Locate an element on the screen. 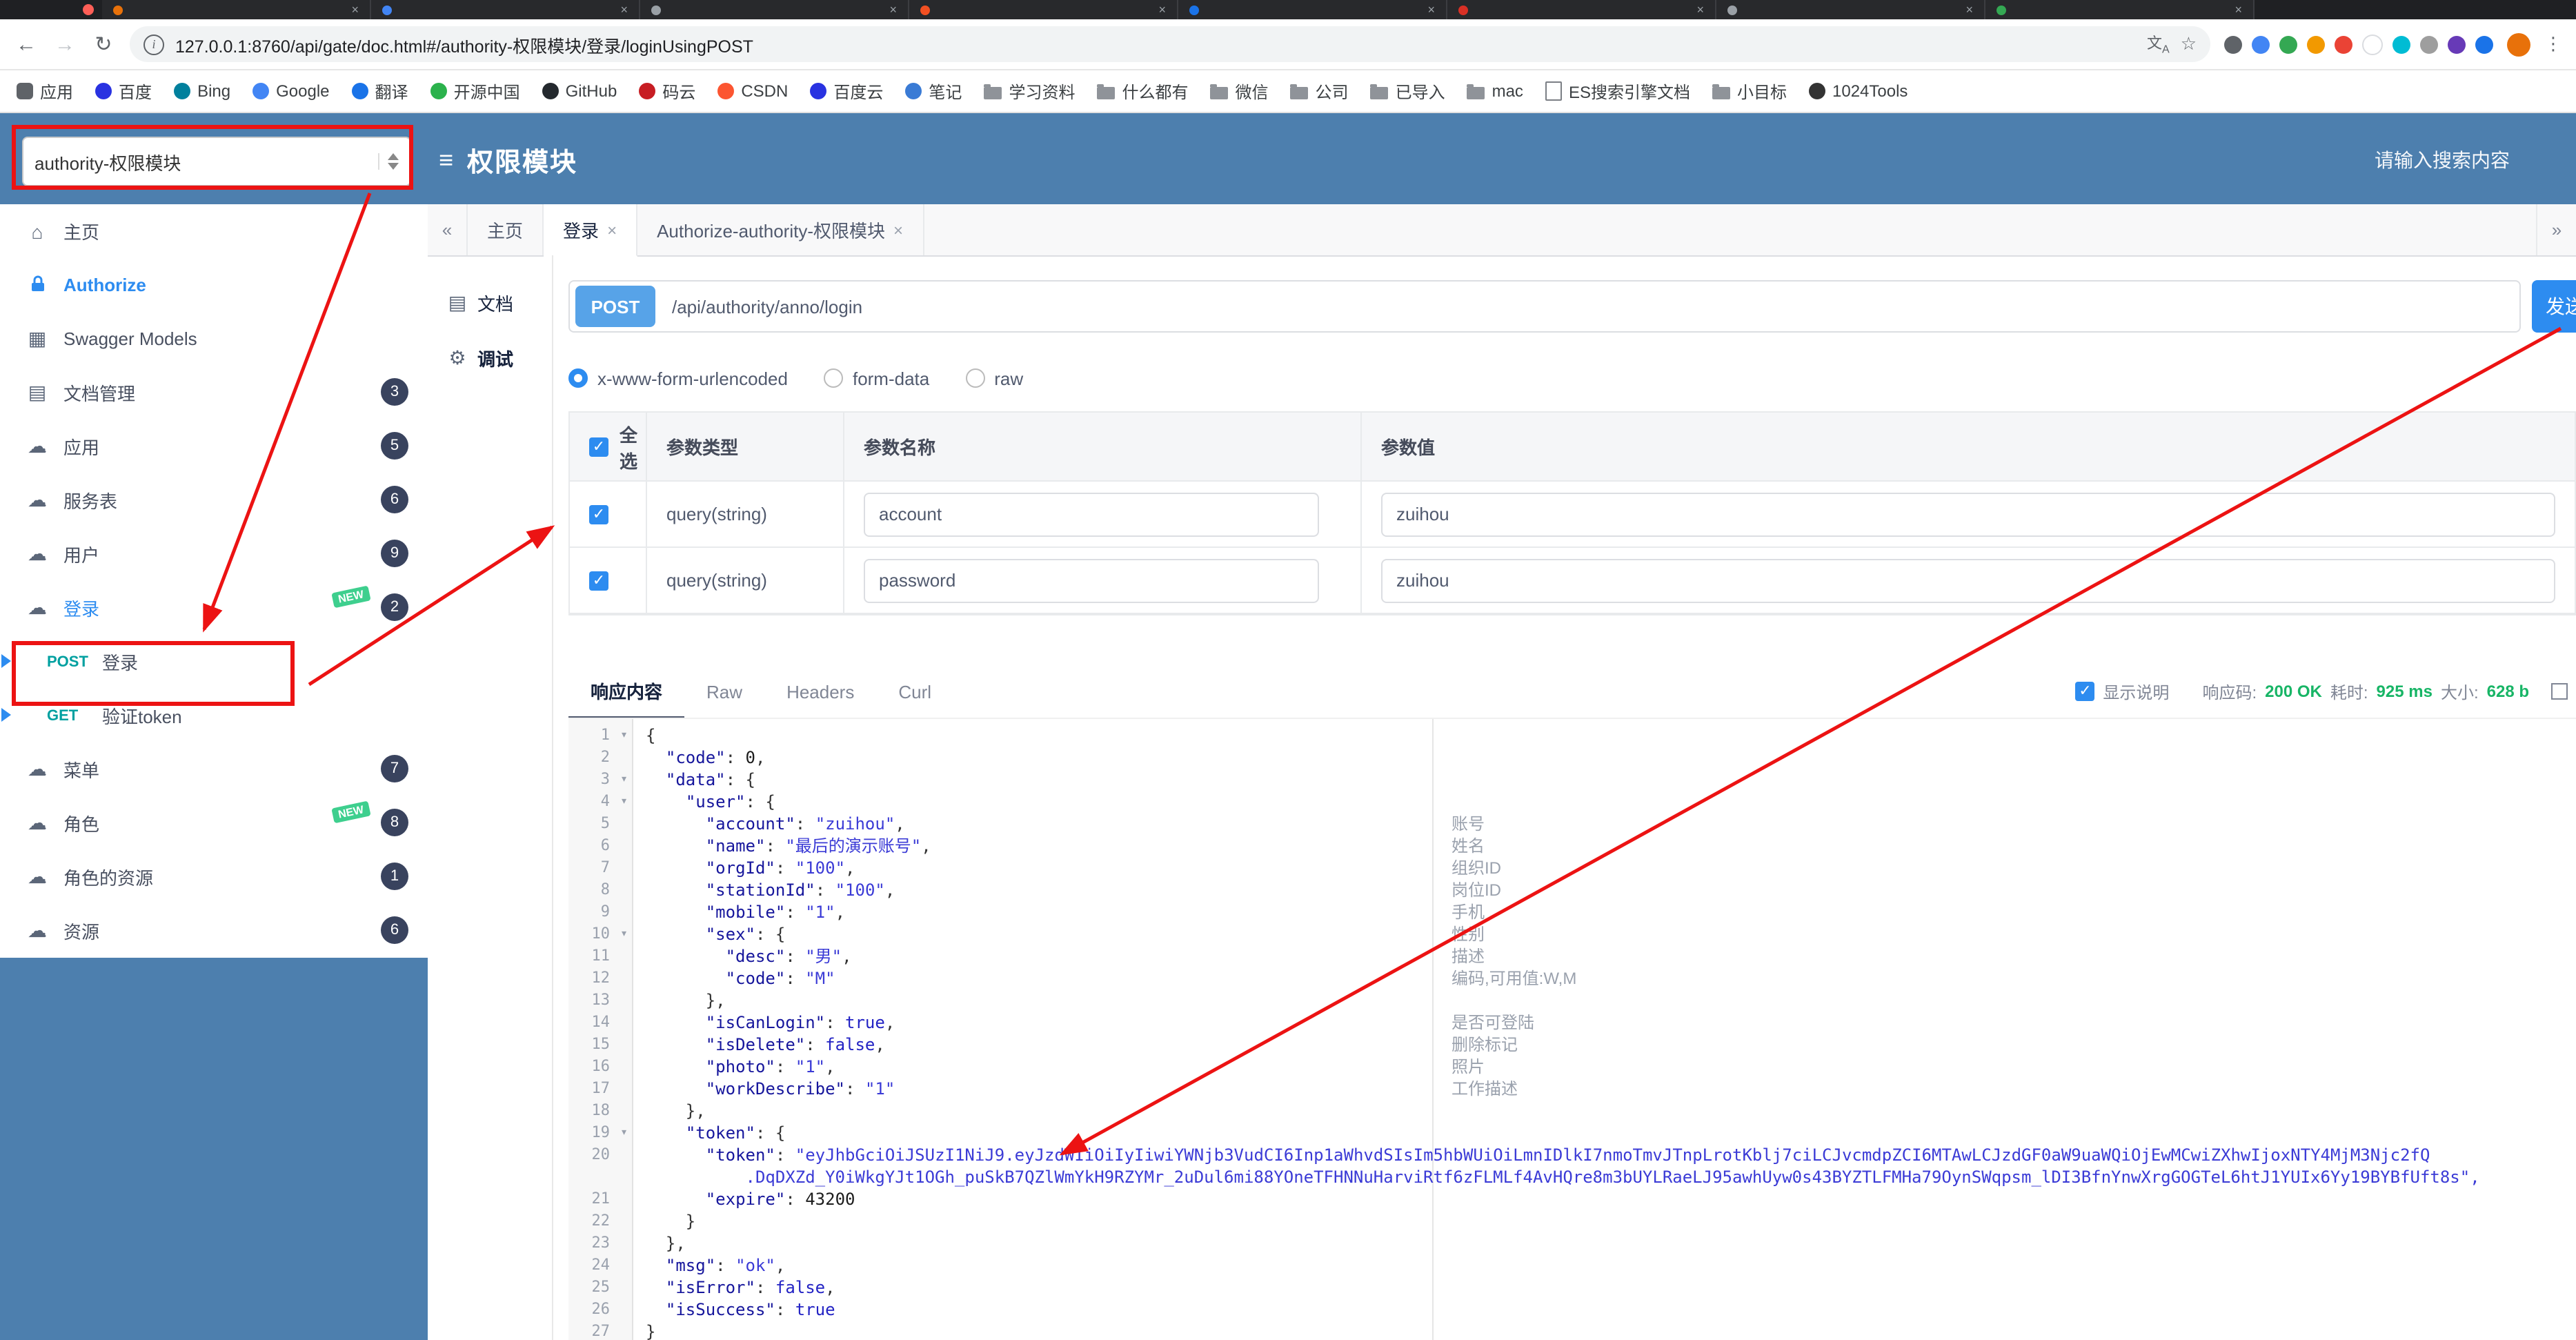 This screenshot has width=2576, height=1340. sidebar-item-doc-manage: ▤ 文档管理 3 is located at coordinates (214, 393).